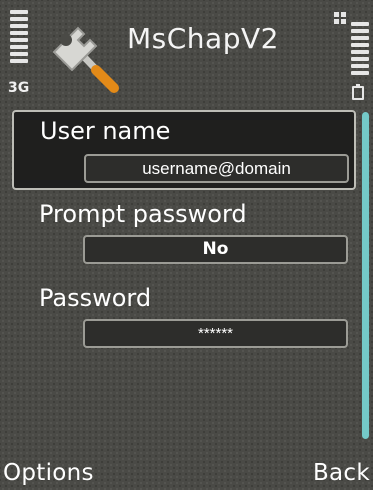 The image size is (373, 490). What do you see at coordinates (358, 92) in the screenshot?
I see `battery-icon` at bounding box center [358, 92].